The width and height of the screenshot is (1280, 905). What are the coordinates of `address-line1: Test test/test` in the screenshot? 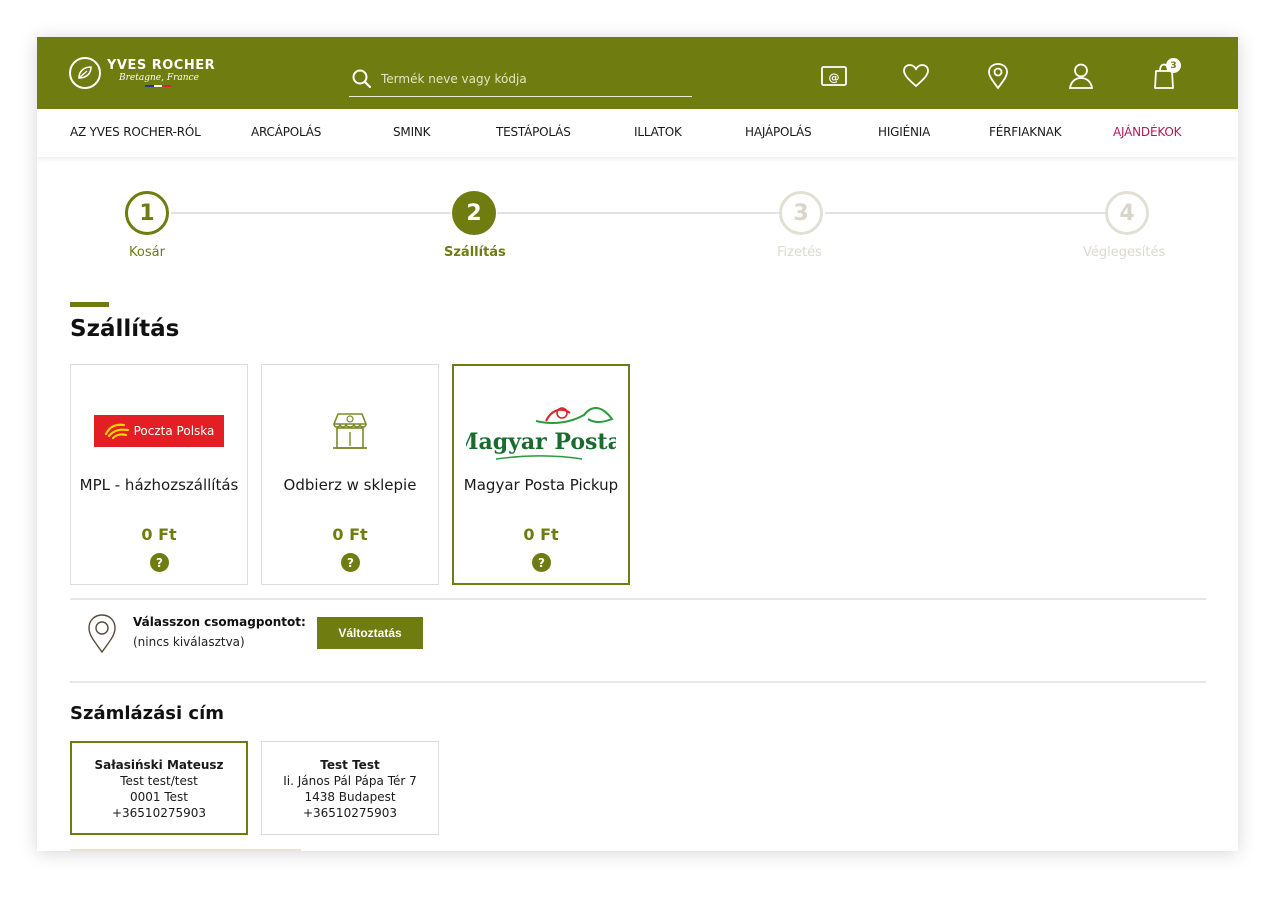 It's located at (159, 781).